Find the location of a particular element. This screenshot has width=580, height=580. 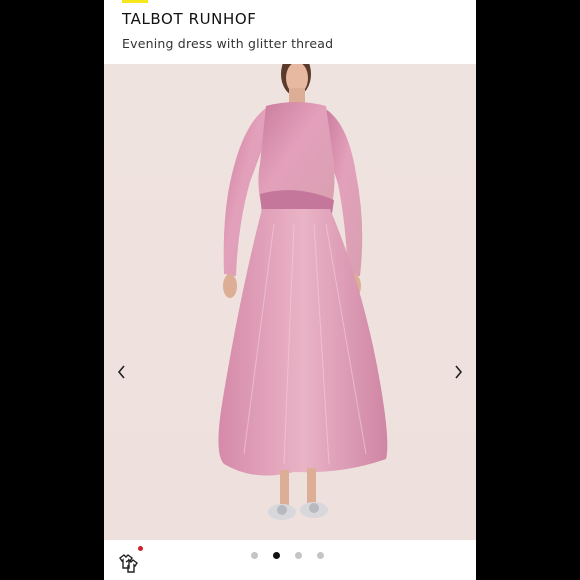

product-title: Evening dress with glitter thread is located at coordinates (228, 43).